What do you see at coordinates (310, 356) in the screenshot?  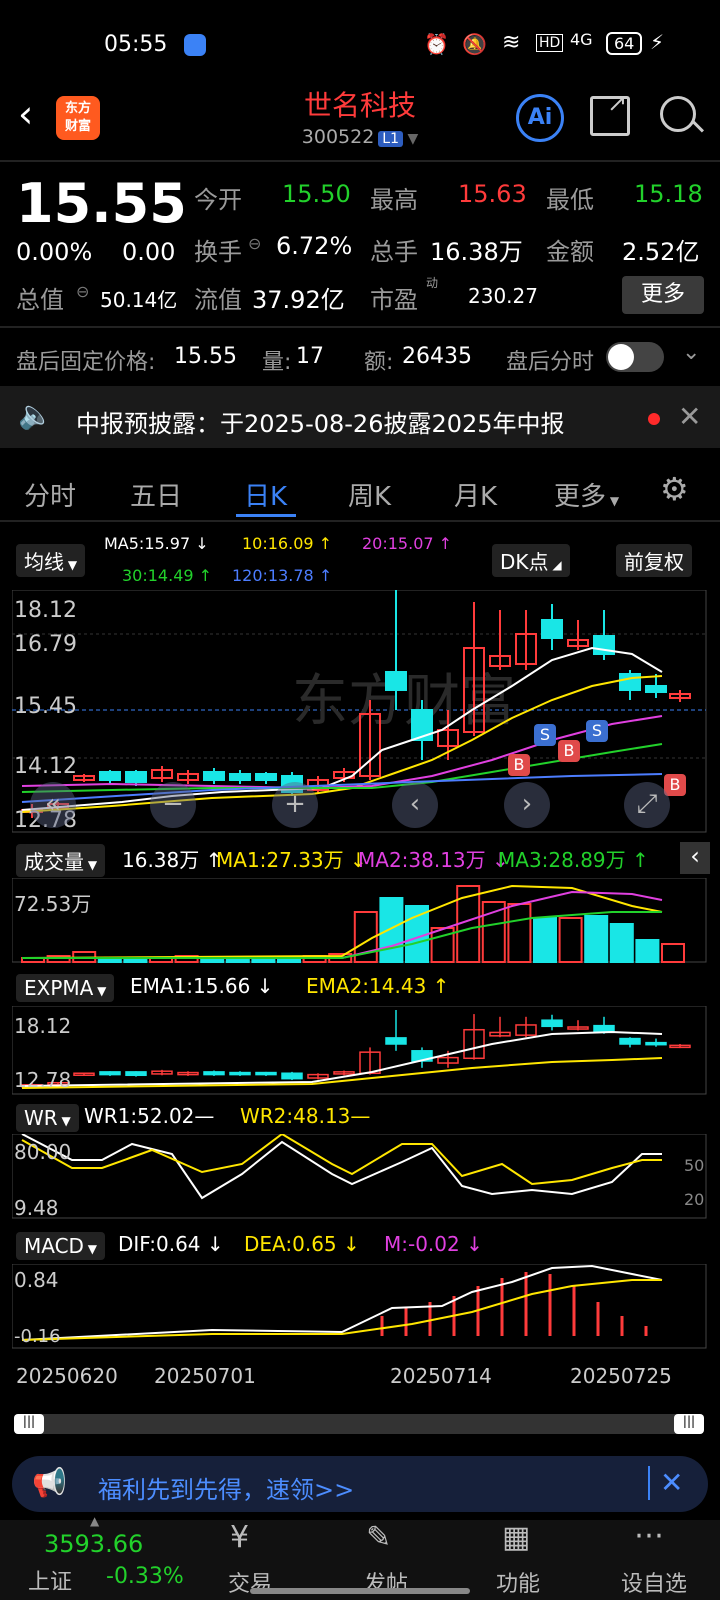 I see `after-hours-vol: 17` at bounding box center [310, 356].